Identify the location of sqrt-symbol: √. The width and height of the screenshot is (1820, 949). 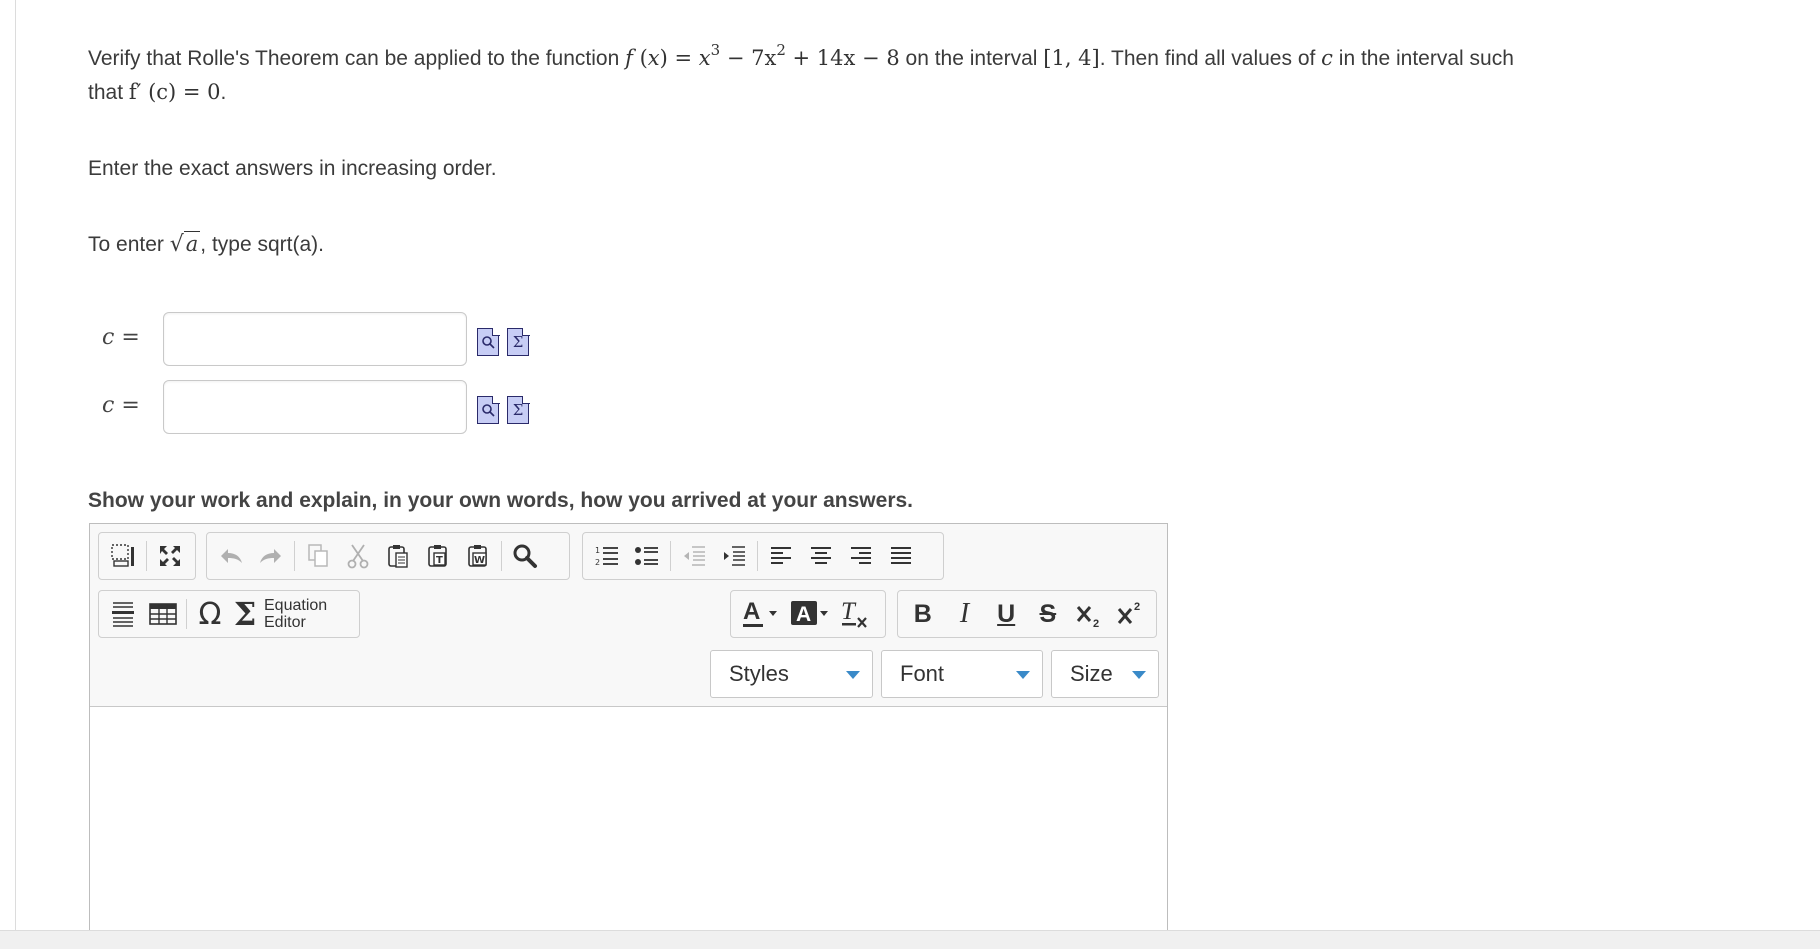
(176, 244).